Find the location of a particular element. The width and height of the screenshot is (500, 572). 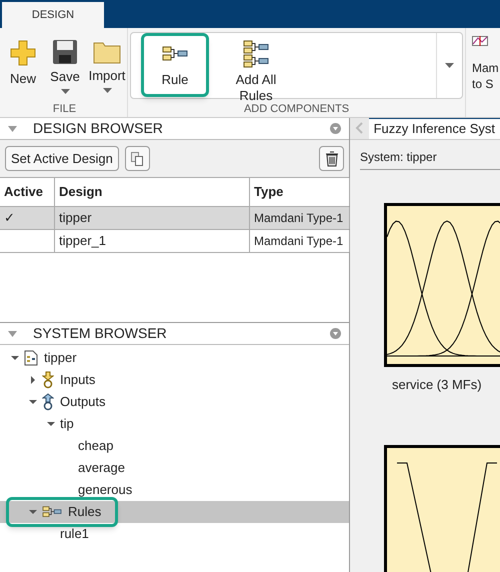

tree-label: Inputs is located at coordinates (78, 380).